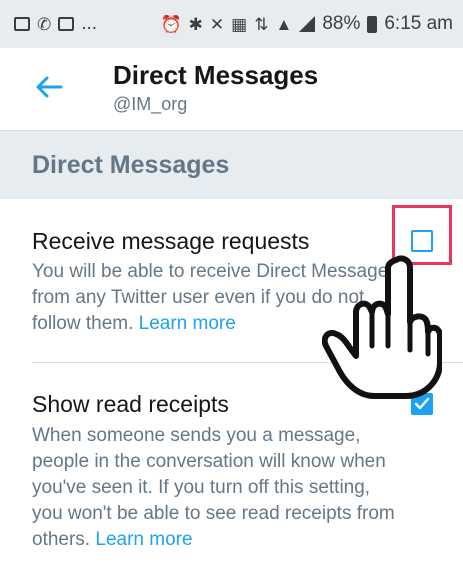 The width and height of the screenshot is (463, 568). I want to click on alarm-icon: ⏰, so click(171, 24).